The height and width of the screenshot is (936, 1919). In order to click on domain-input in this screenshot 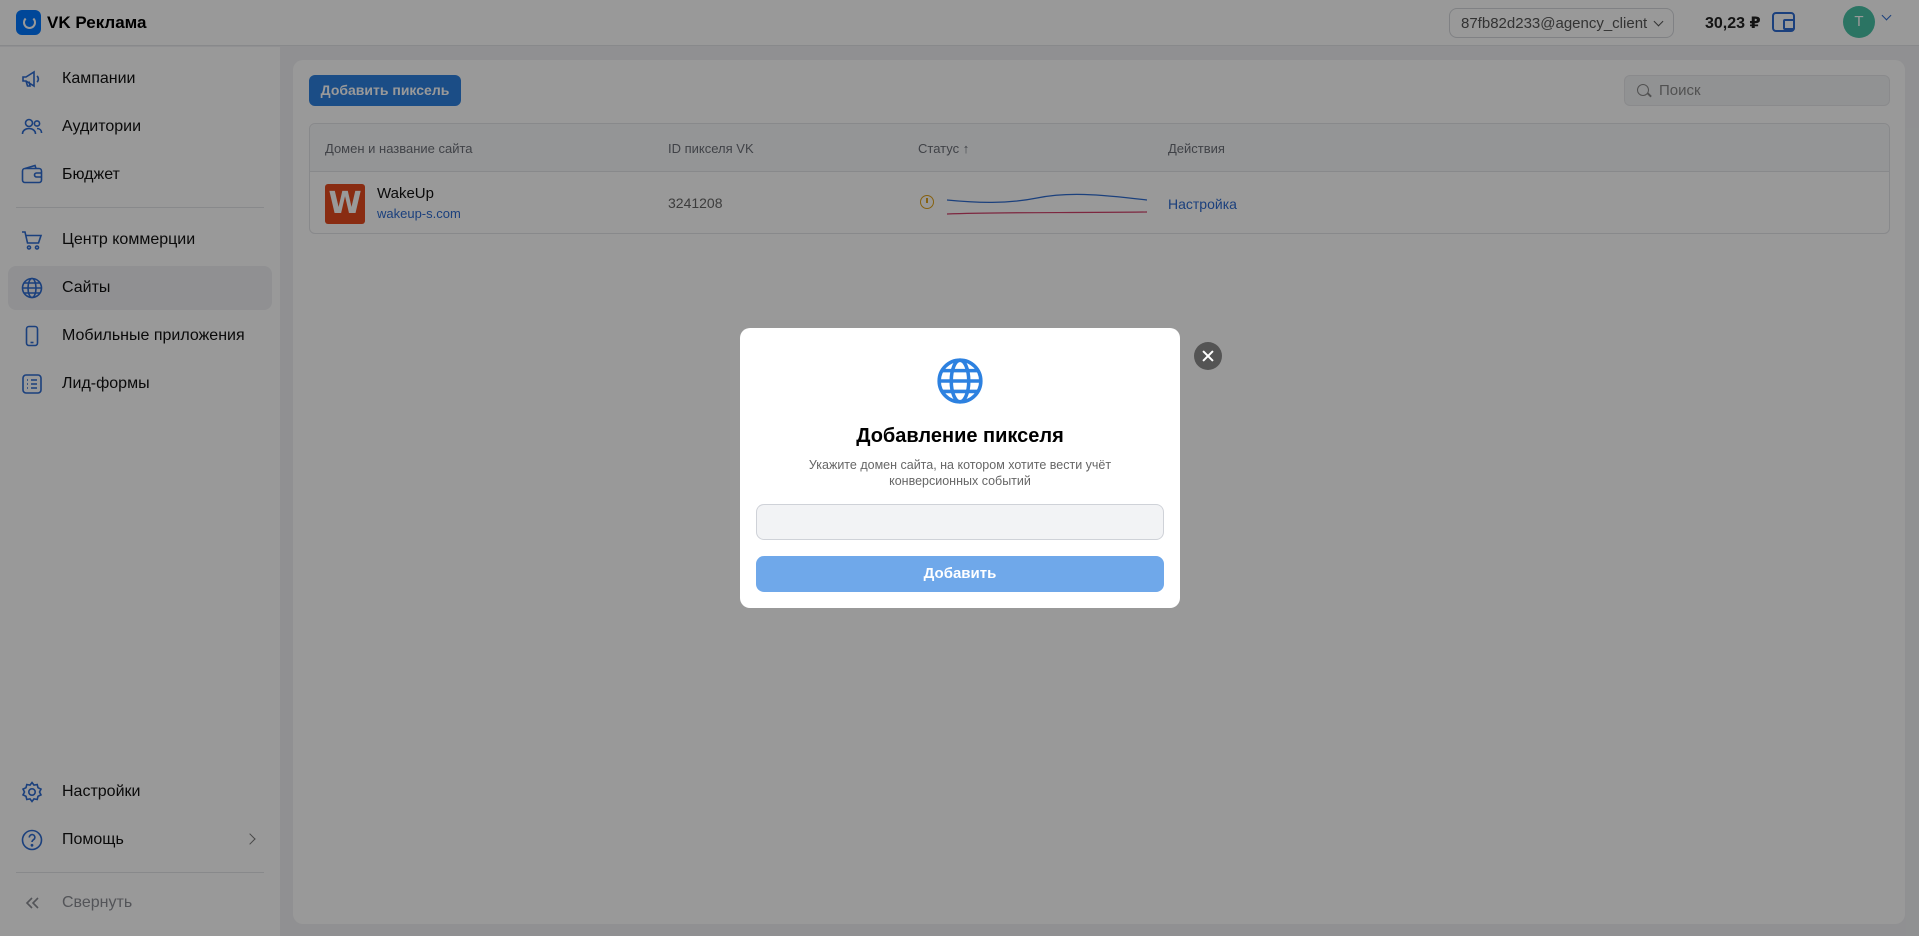, I will do `click(960, 522)`.